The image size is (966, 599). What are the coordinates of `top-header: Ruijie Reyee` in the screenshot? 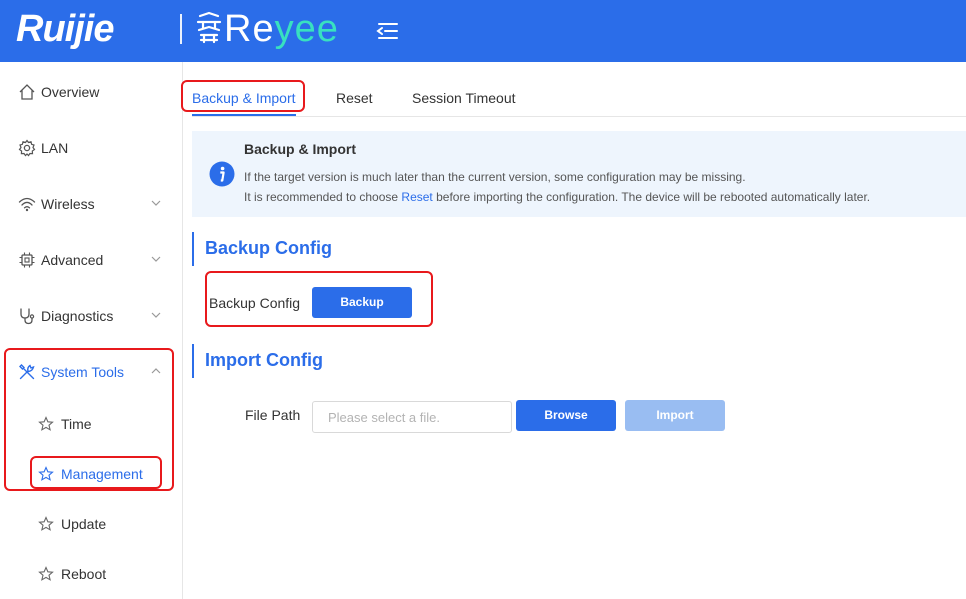 It's located at (483, 31).